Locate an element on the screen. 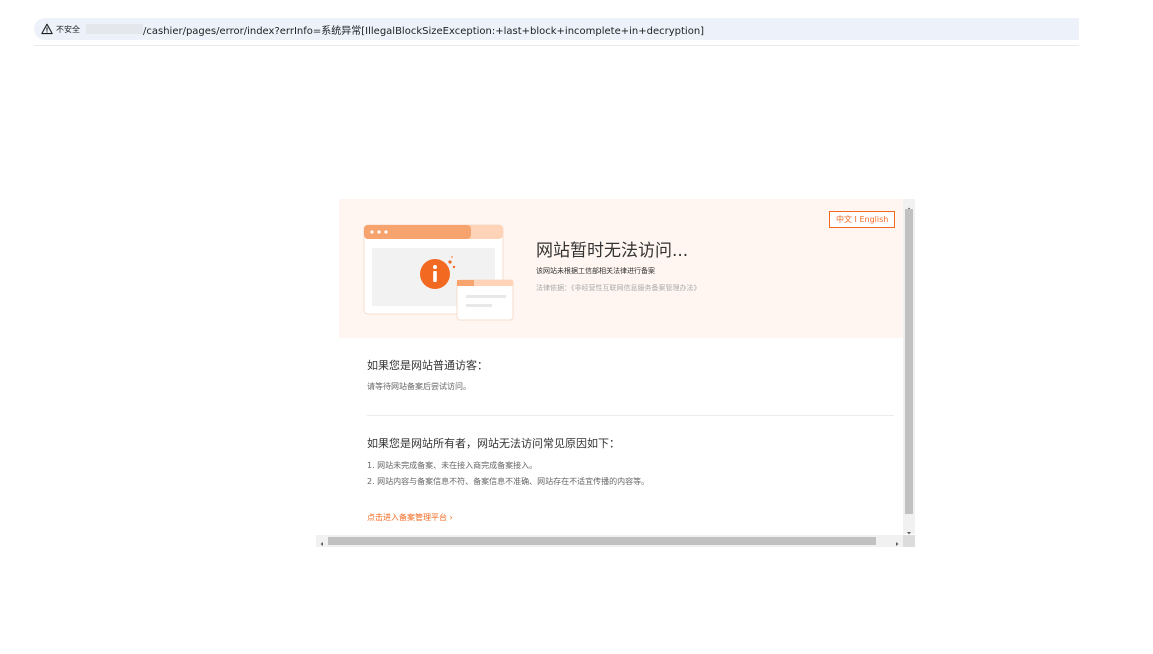  horizontal-scrollbar is located at coordinates (609, 541).